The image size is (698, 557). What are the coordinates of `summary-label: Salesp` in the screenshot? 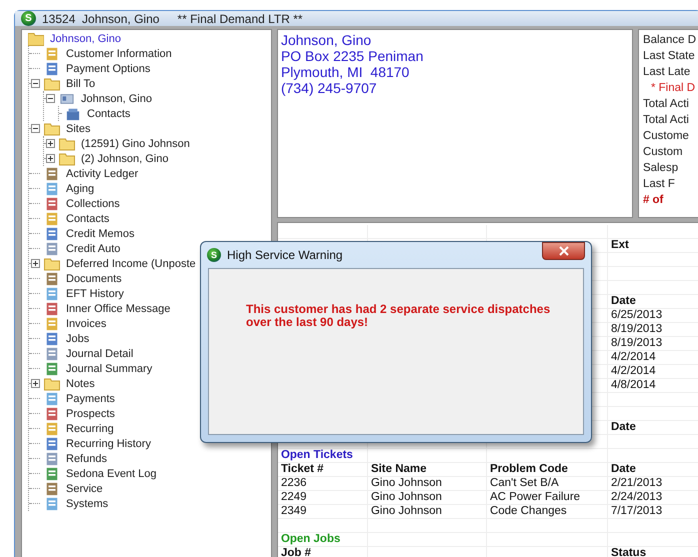 It's located at (661, 168).